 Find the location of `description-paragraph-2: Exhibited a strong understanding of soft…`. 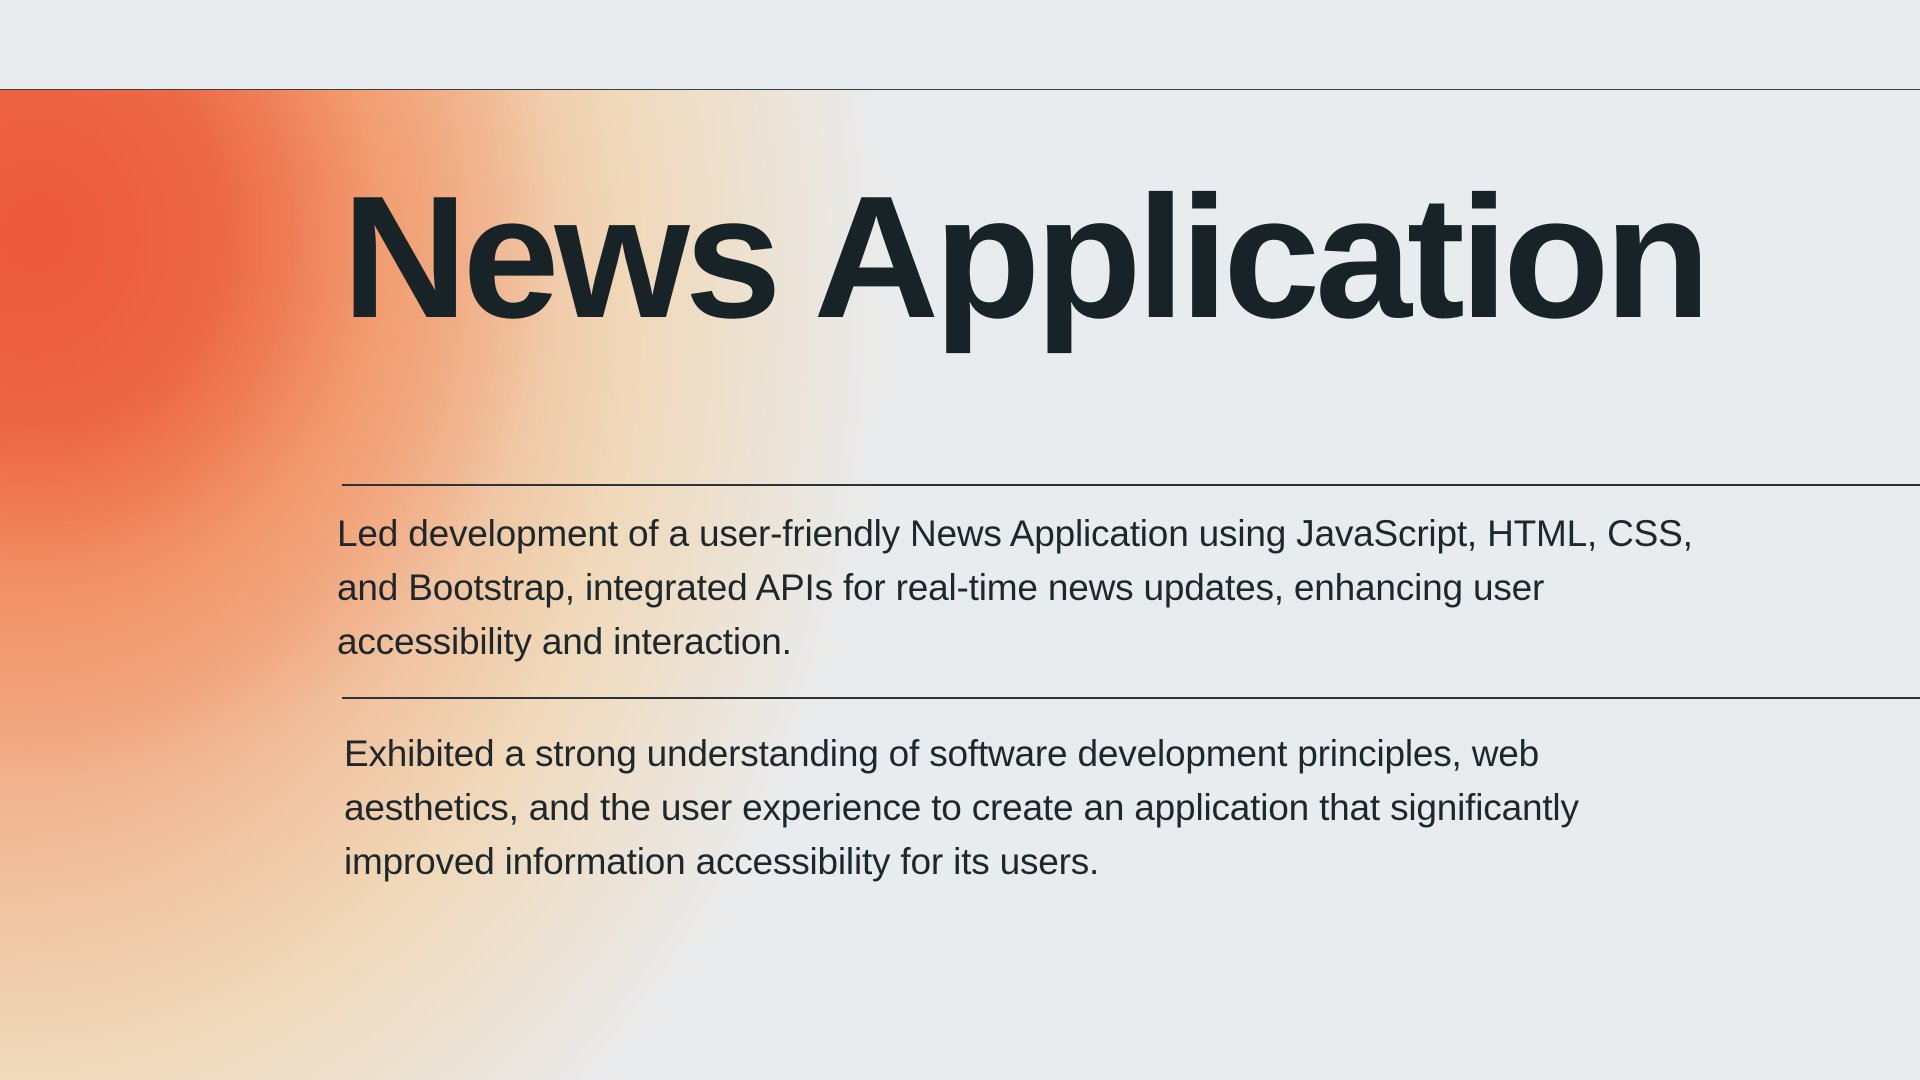

description-paragraph-2: Exhibited a strong understanding of soft… is located at coordinates (961, 807).